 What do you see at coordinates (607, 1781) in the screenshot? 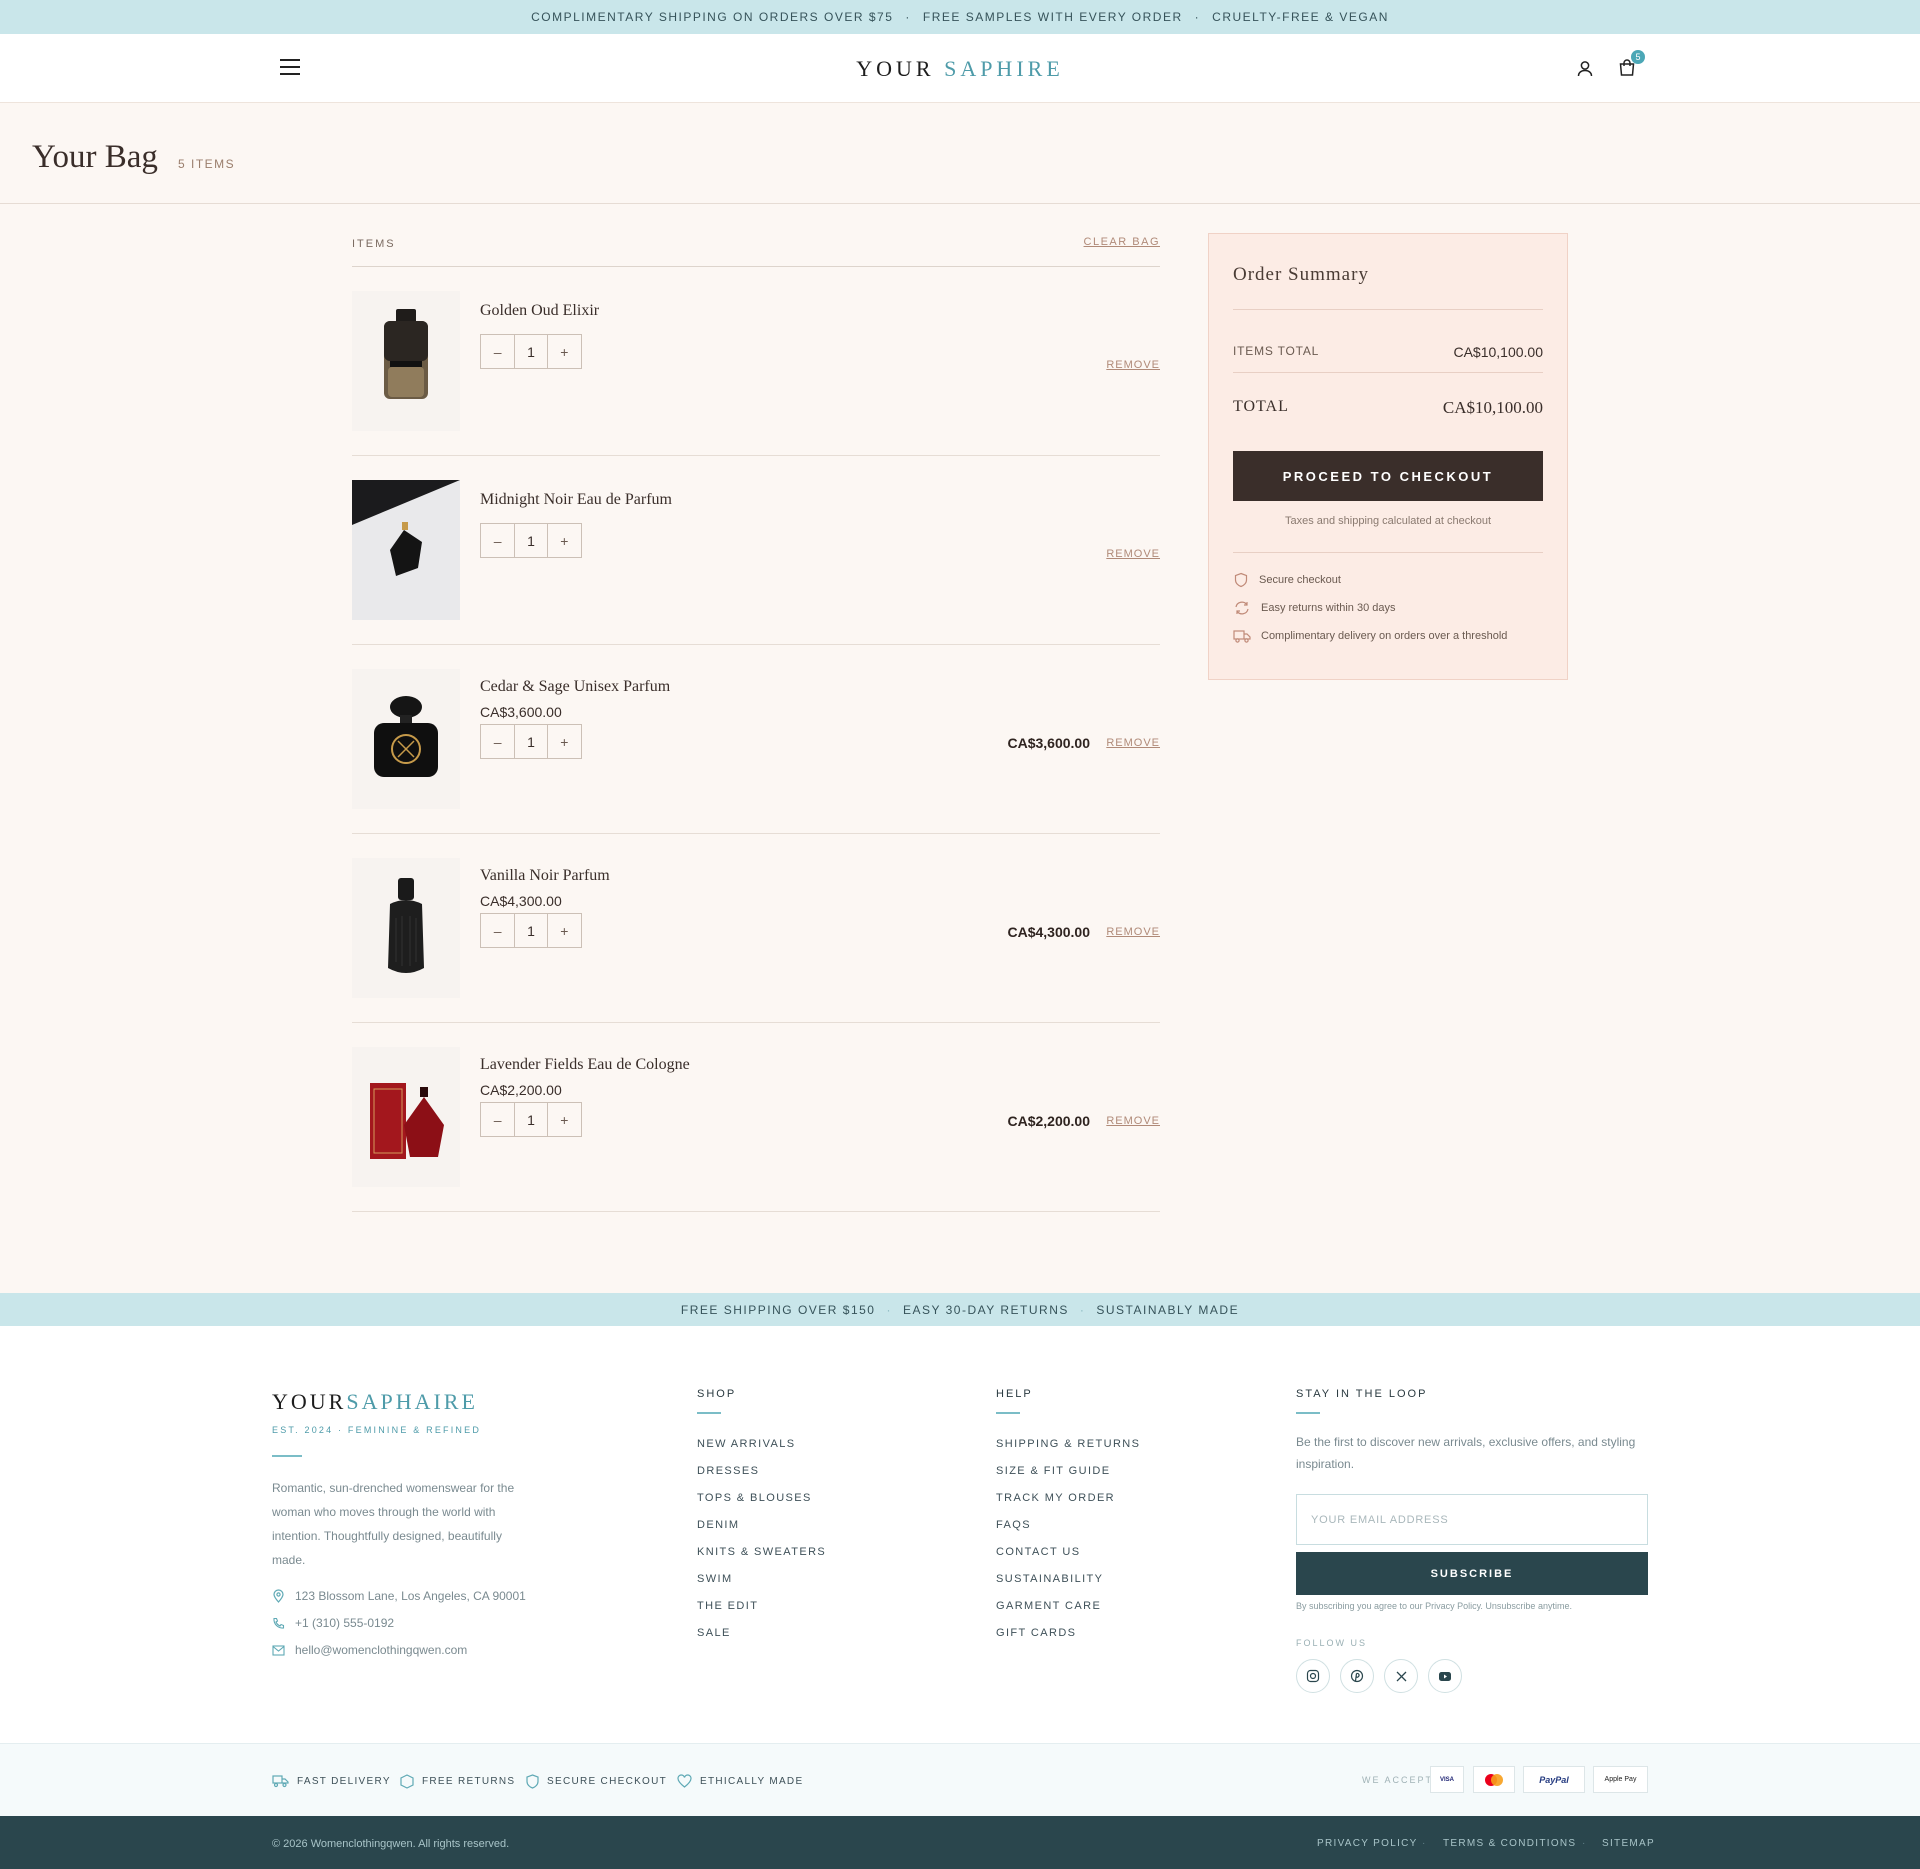
I see `trust-label: SECURE CHECKOUT` at bounding box center [607, 1781].